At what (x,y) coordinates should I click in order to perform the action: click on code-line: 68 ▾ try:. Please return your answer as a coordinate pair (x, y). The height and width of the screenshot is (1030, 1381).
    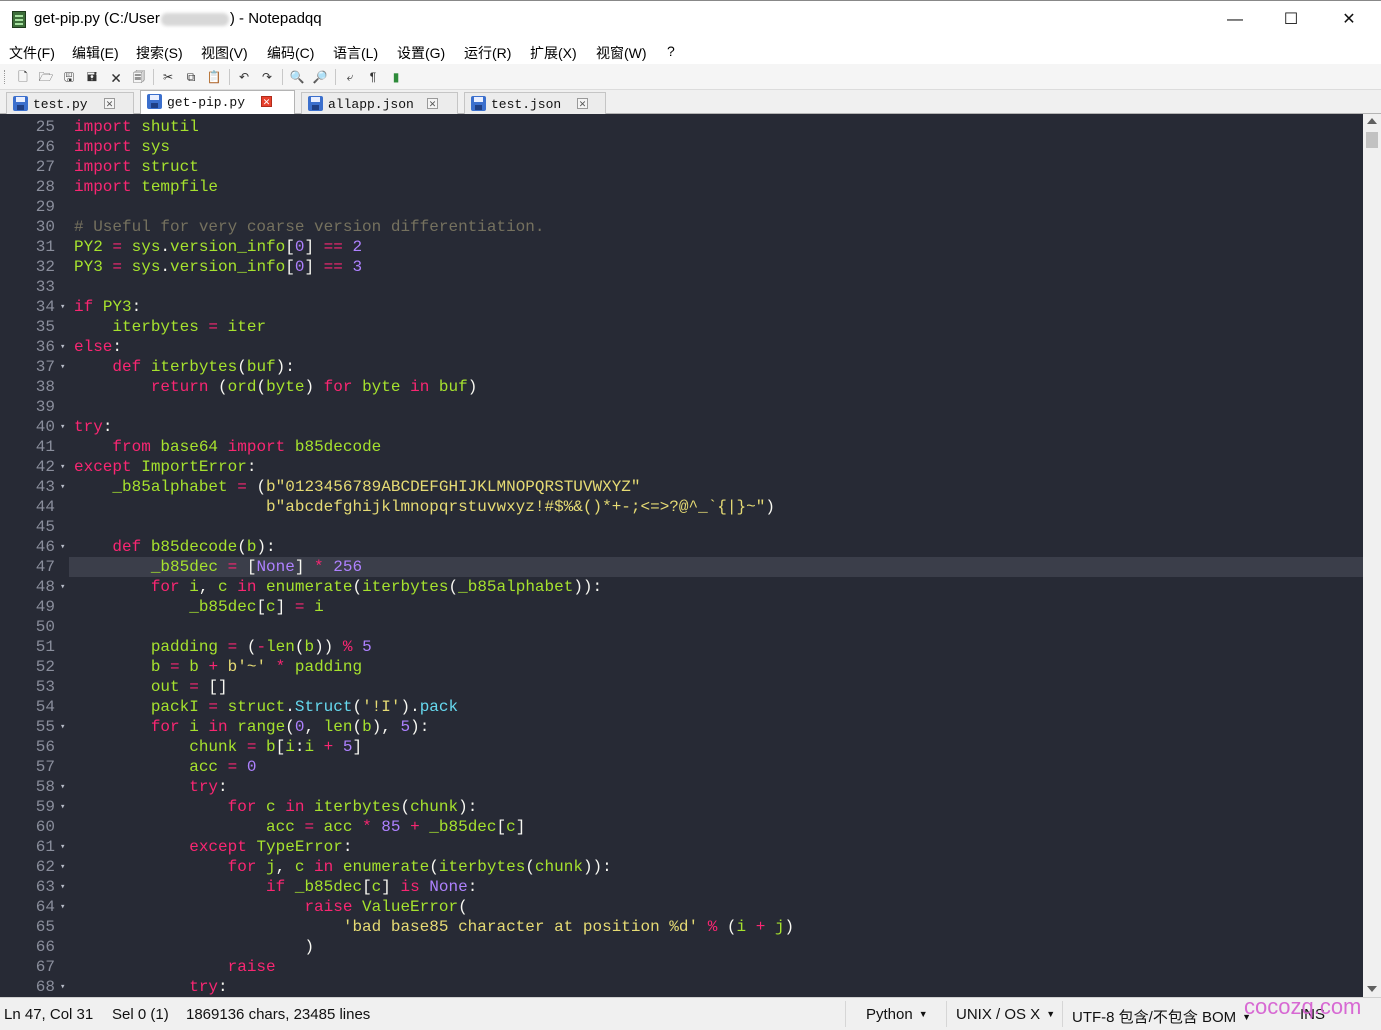
    Looking at the image, I should click on (681, 987).